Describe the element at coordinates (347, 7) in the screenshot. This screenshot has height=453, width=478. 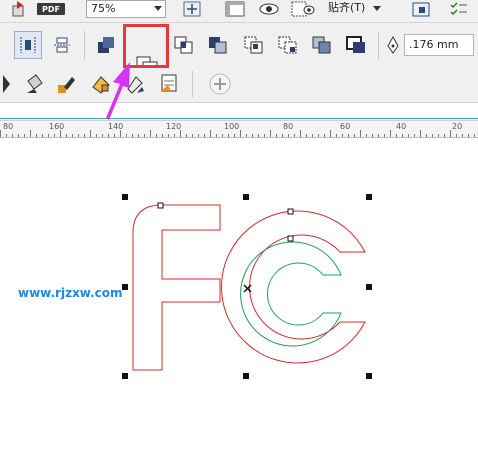
I see `snap-label: 贴齐(T)` at that location.